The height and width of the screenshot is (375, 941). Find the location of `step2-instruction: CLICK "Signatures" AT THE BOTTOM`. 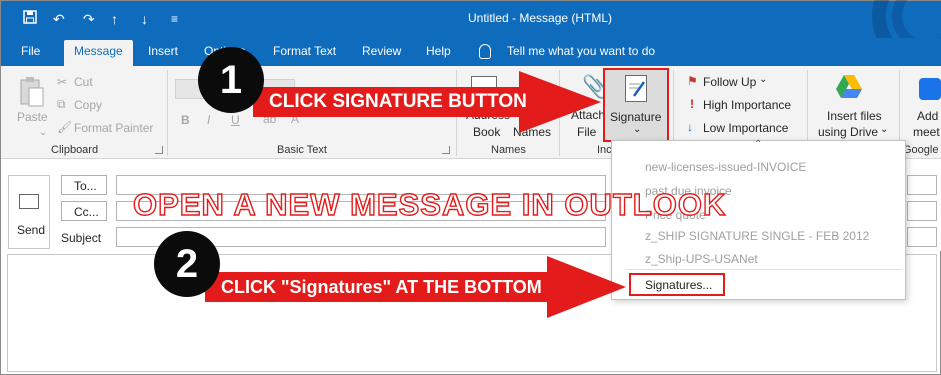

step2-instruction: CLICK "Signatures" AT THE BOTTOM is located at coordinates (381, 287).